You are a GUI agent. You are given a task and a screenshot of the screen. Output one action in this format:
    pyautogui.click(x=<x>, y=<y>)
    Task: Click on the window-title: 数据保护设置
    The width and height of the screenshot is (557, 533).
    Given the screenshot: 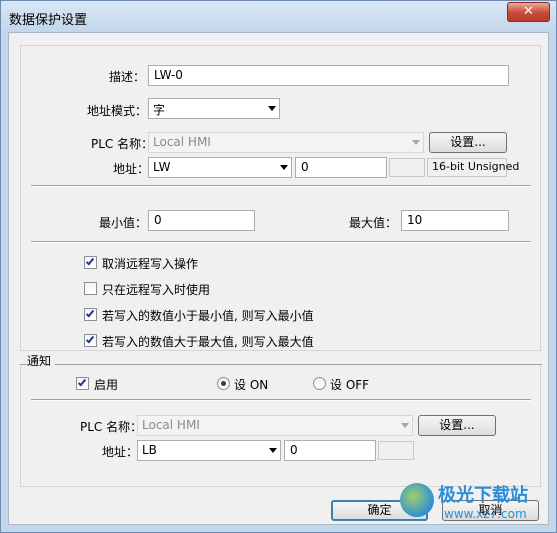 What is the action you would take?
    pyautogui.click(x=48, y=20)
    